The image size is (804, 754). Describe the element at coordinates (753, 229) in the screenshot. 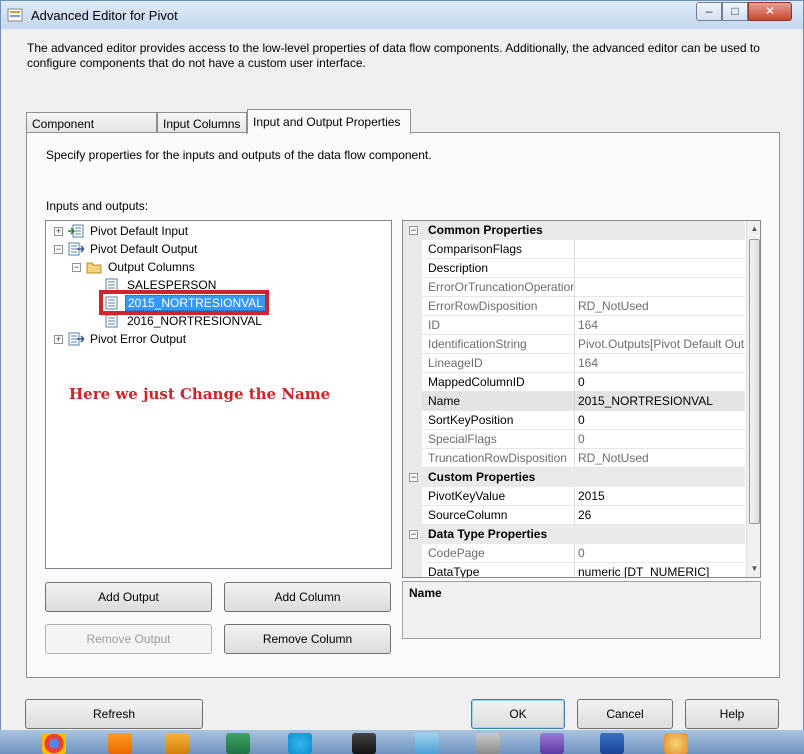

I see `scroll-up-icon: ▲` at that location.